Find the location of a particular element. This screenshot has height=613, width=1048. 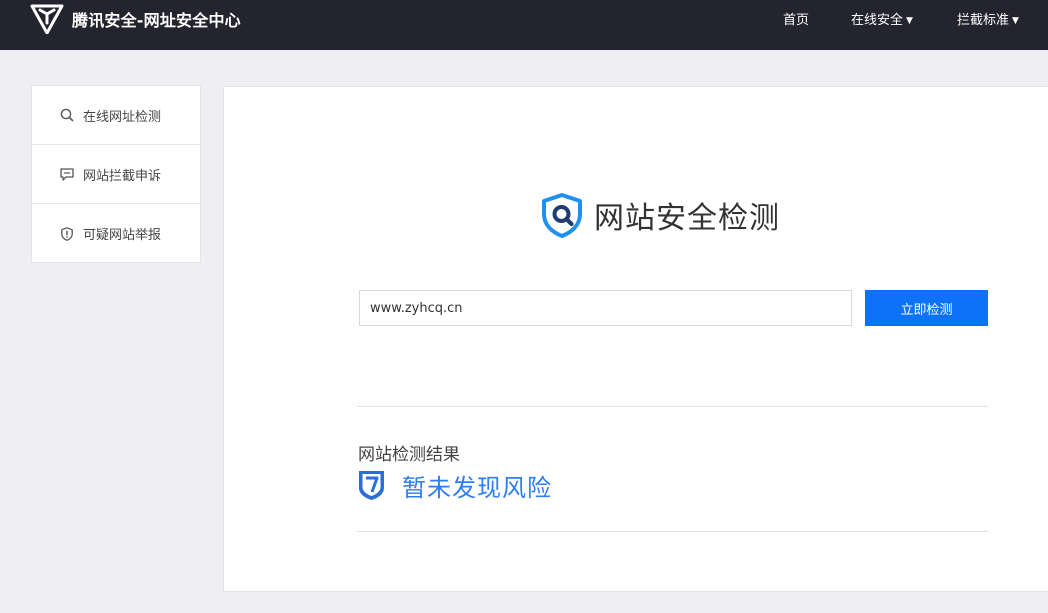

check-now-button: 立即检测 is located at coordinates (926, 308).